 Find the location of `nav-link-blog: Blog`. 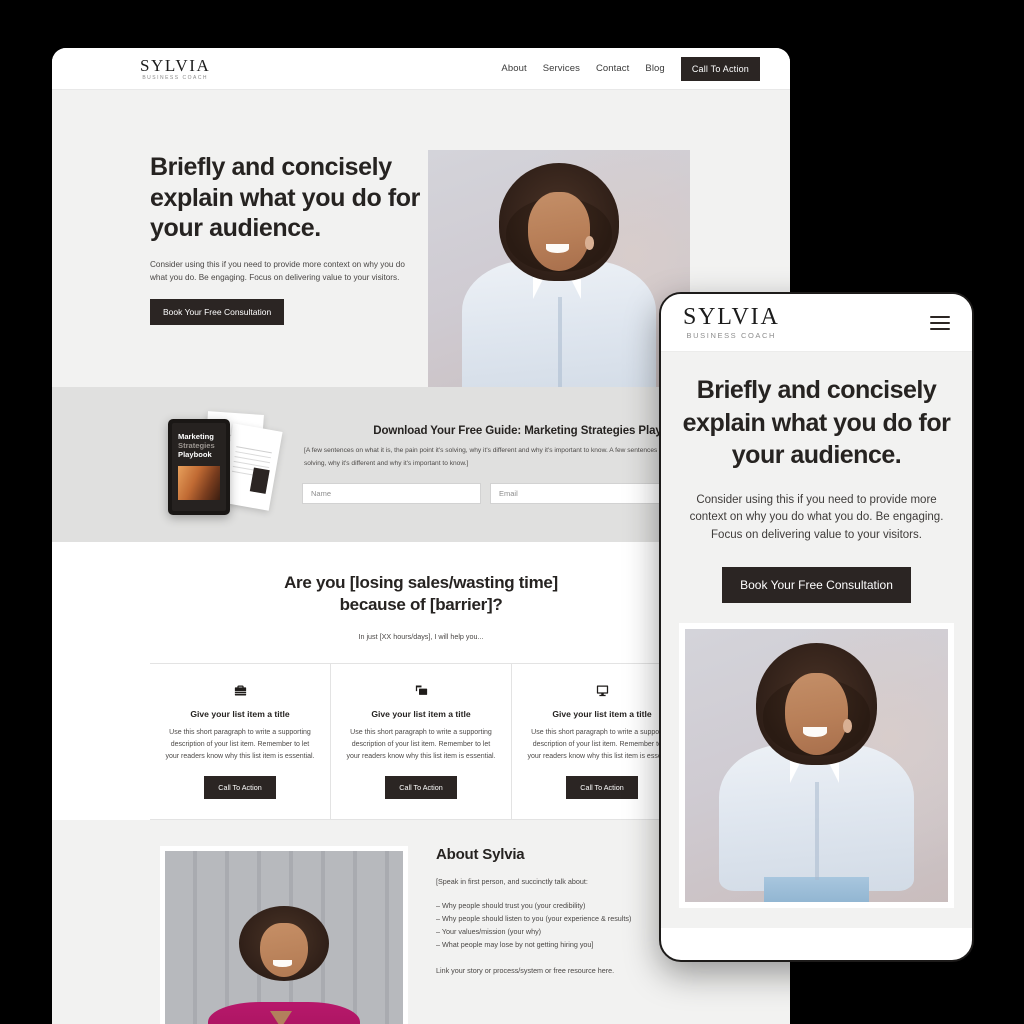

nav-link-blog: Blog is located at coordinates (654, 68).